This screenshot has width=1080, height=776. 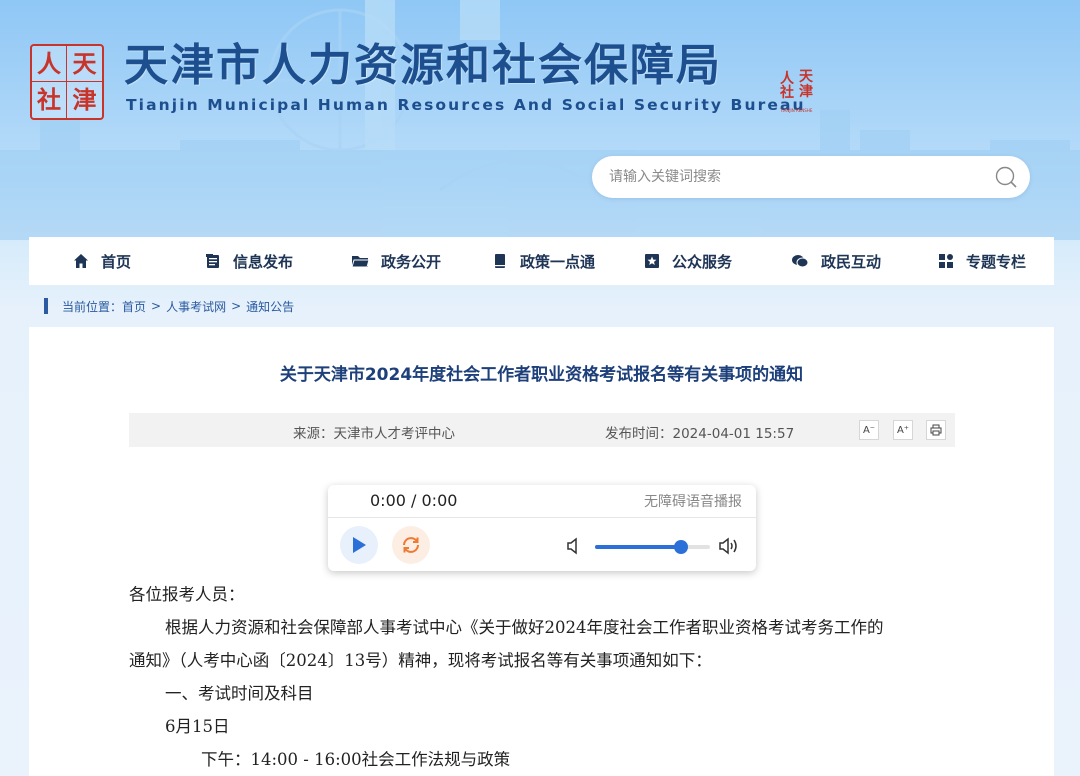 What do you see at coordinates (394, 434) in the screenshot?
I see `source-value: 天津市人才考评中心` at bounding box center [394, 434].